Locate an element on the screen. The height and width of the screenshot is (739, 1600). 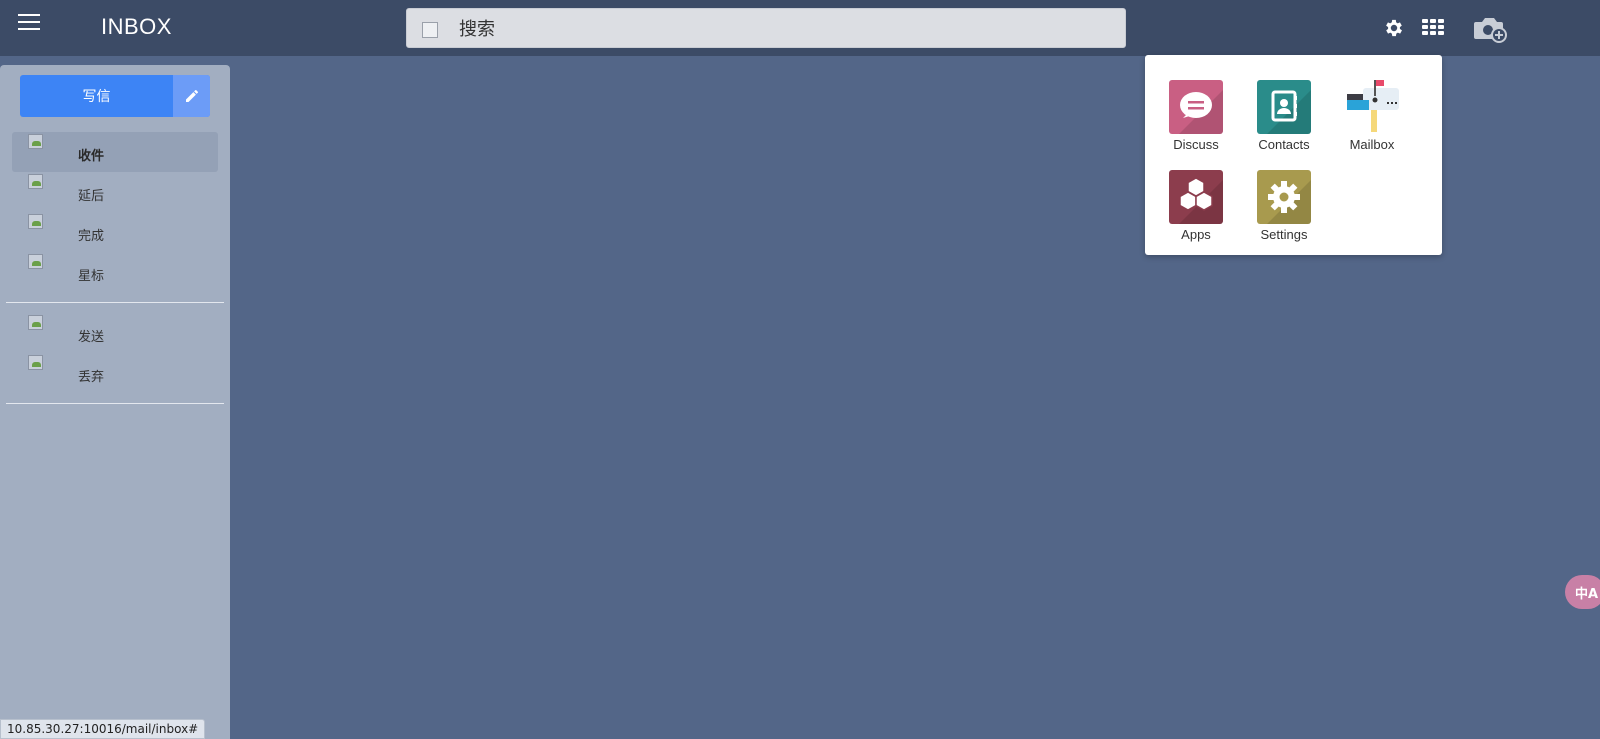
app-switcher-menu: Discuss Contacts Mailbox Apps Settings is located at coordinates (1293, 155).